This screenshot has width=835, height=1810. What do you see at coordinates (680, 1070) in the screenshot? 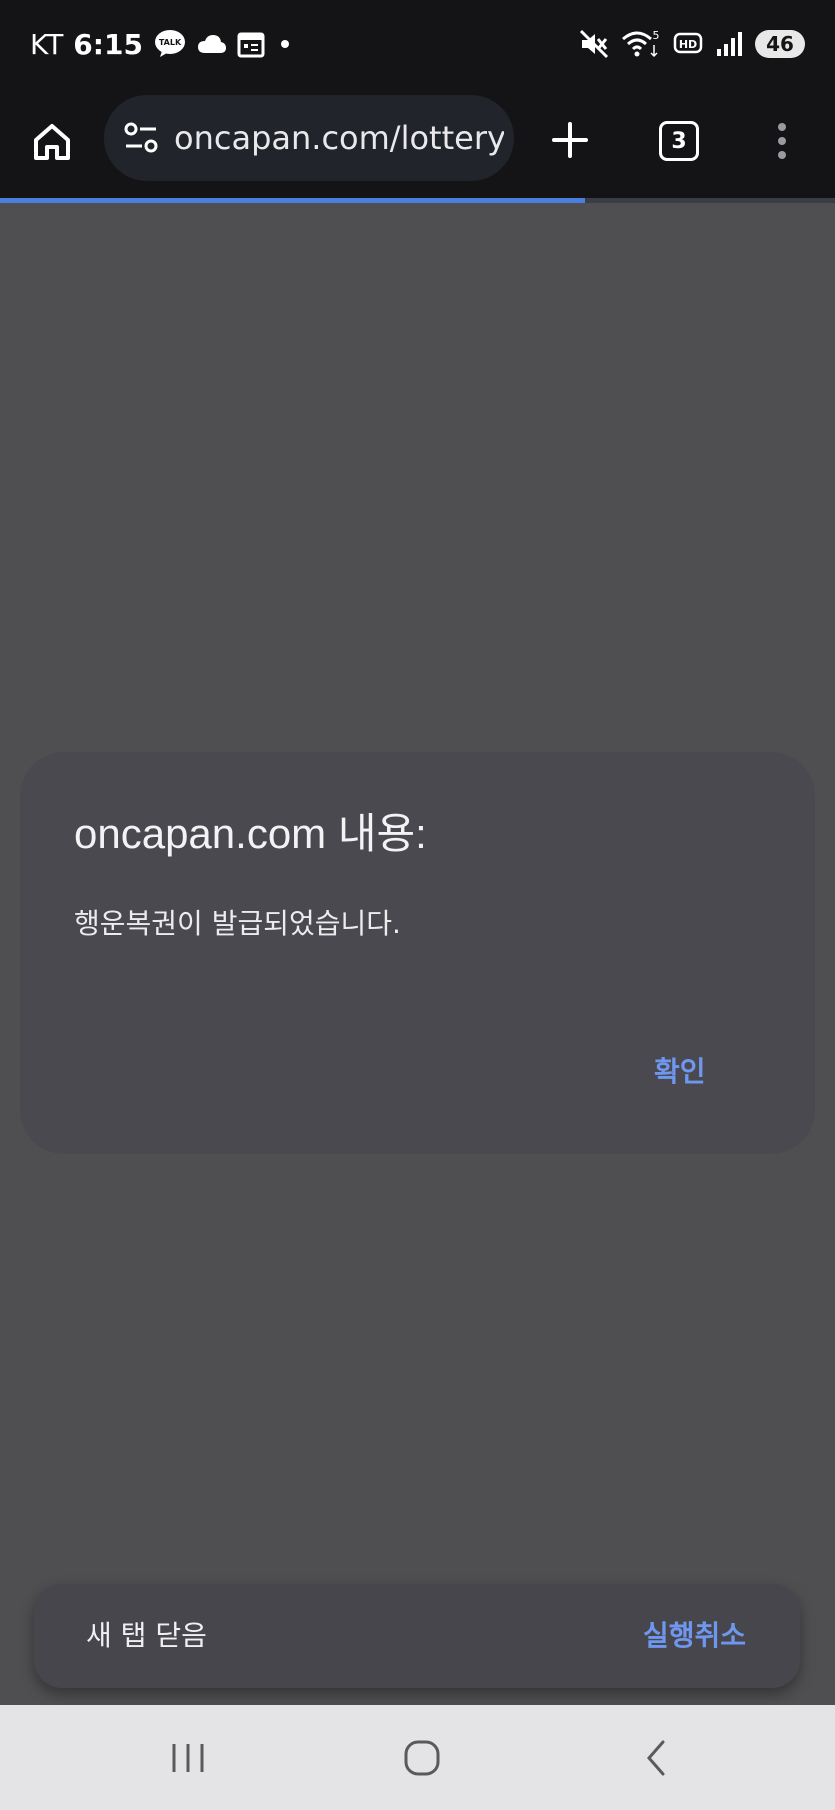
I see `dialog-ok-button: 확인` at bounding box center [680, 1070].